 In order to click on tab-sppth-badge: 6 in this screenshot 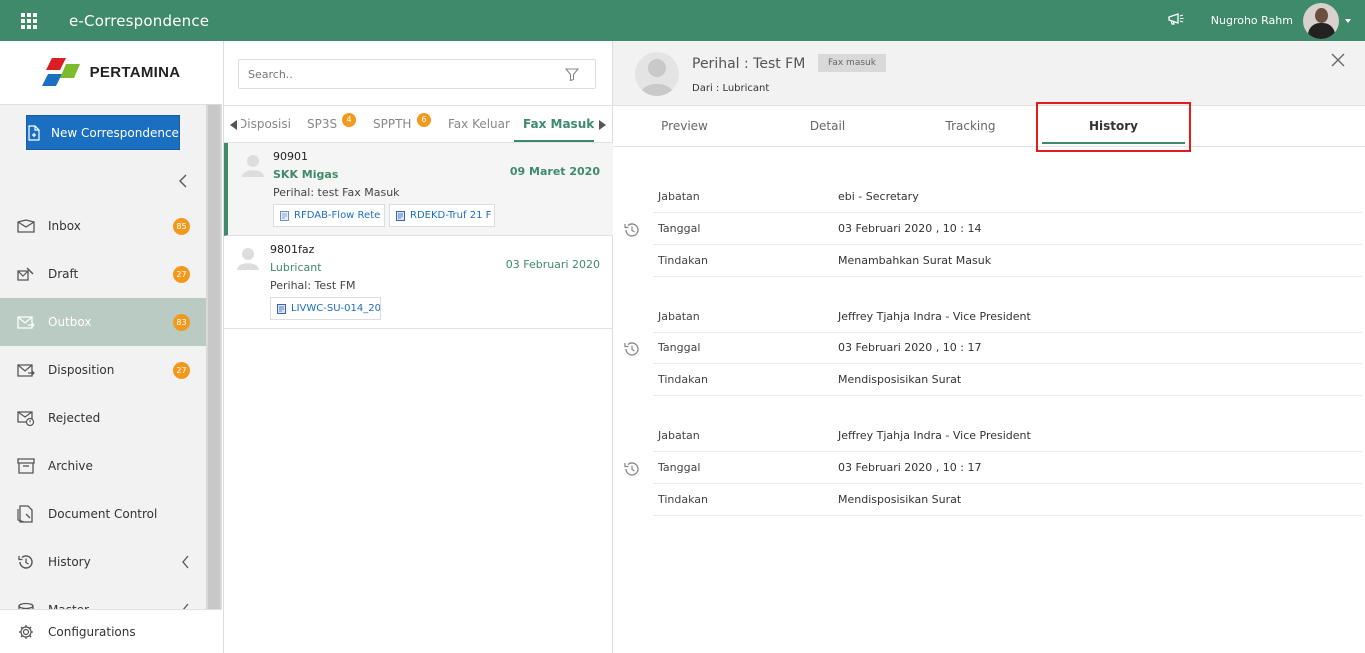, I will do `click(424, 120)`.